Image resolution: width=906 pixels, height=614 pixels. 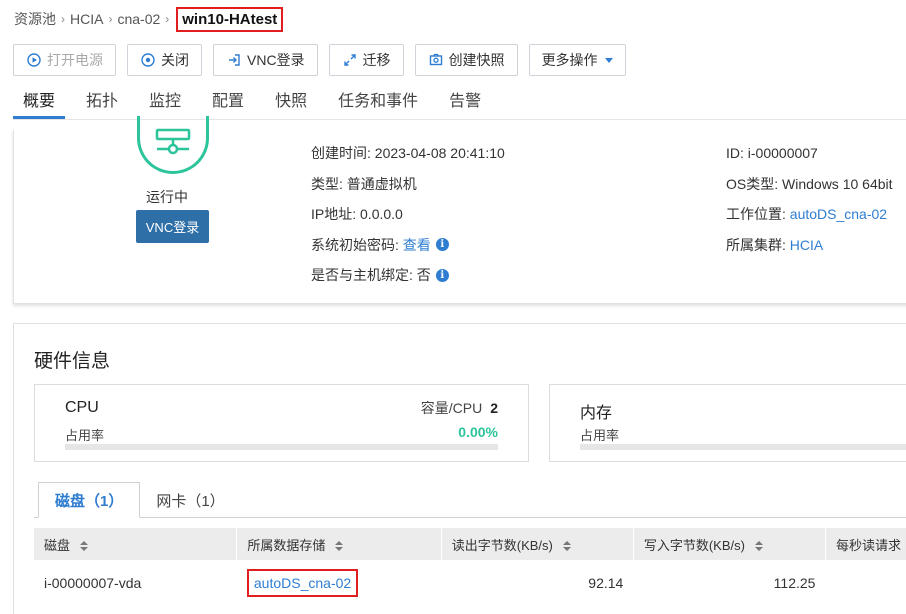 I want to click on location-row: 工作位置: autoDS_cna-02, so click(x=809, y=214).